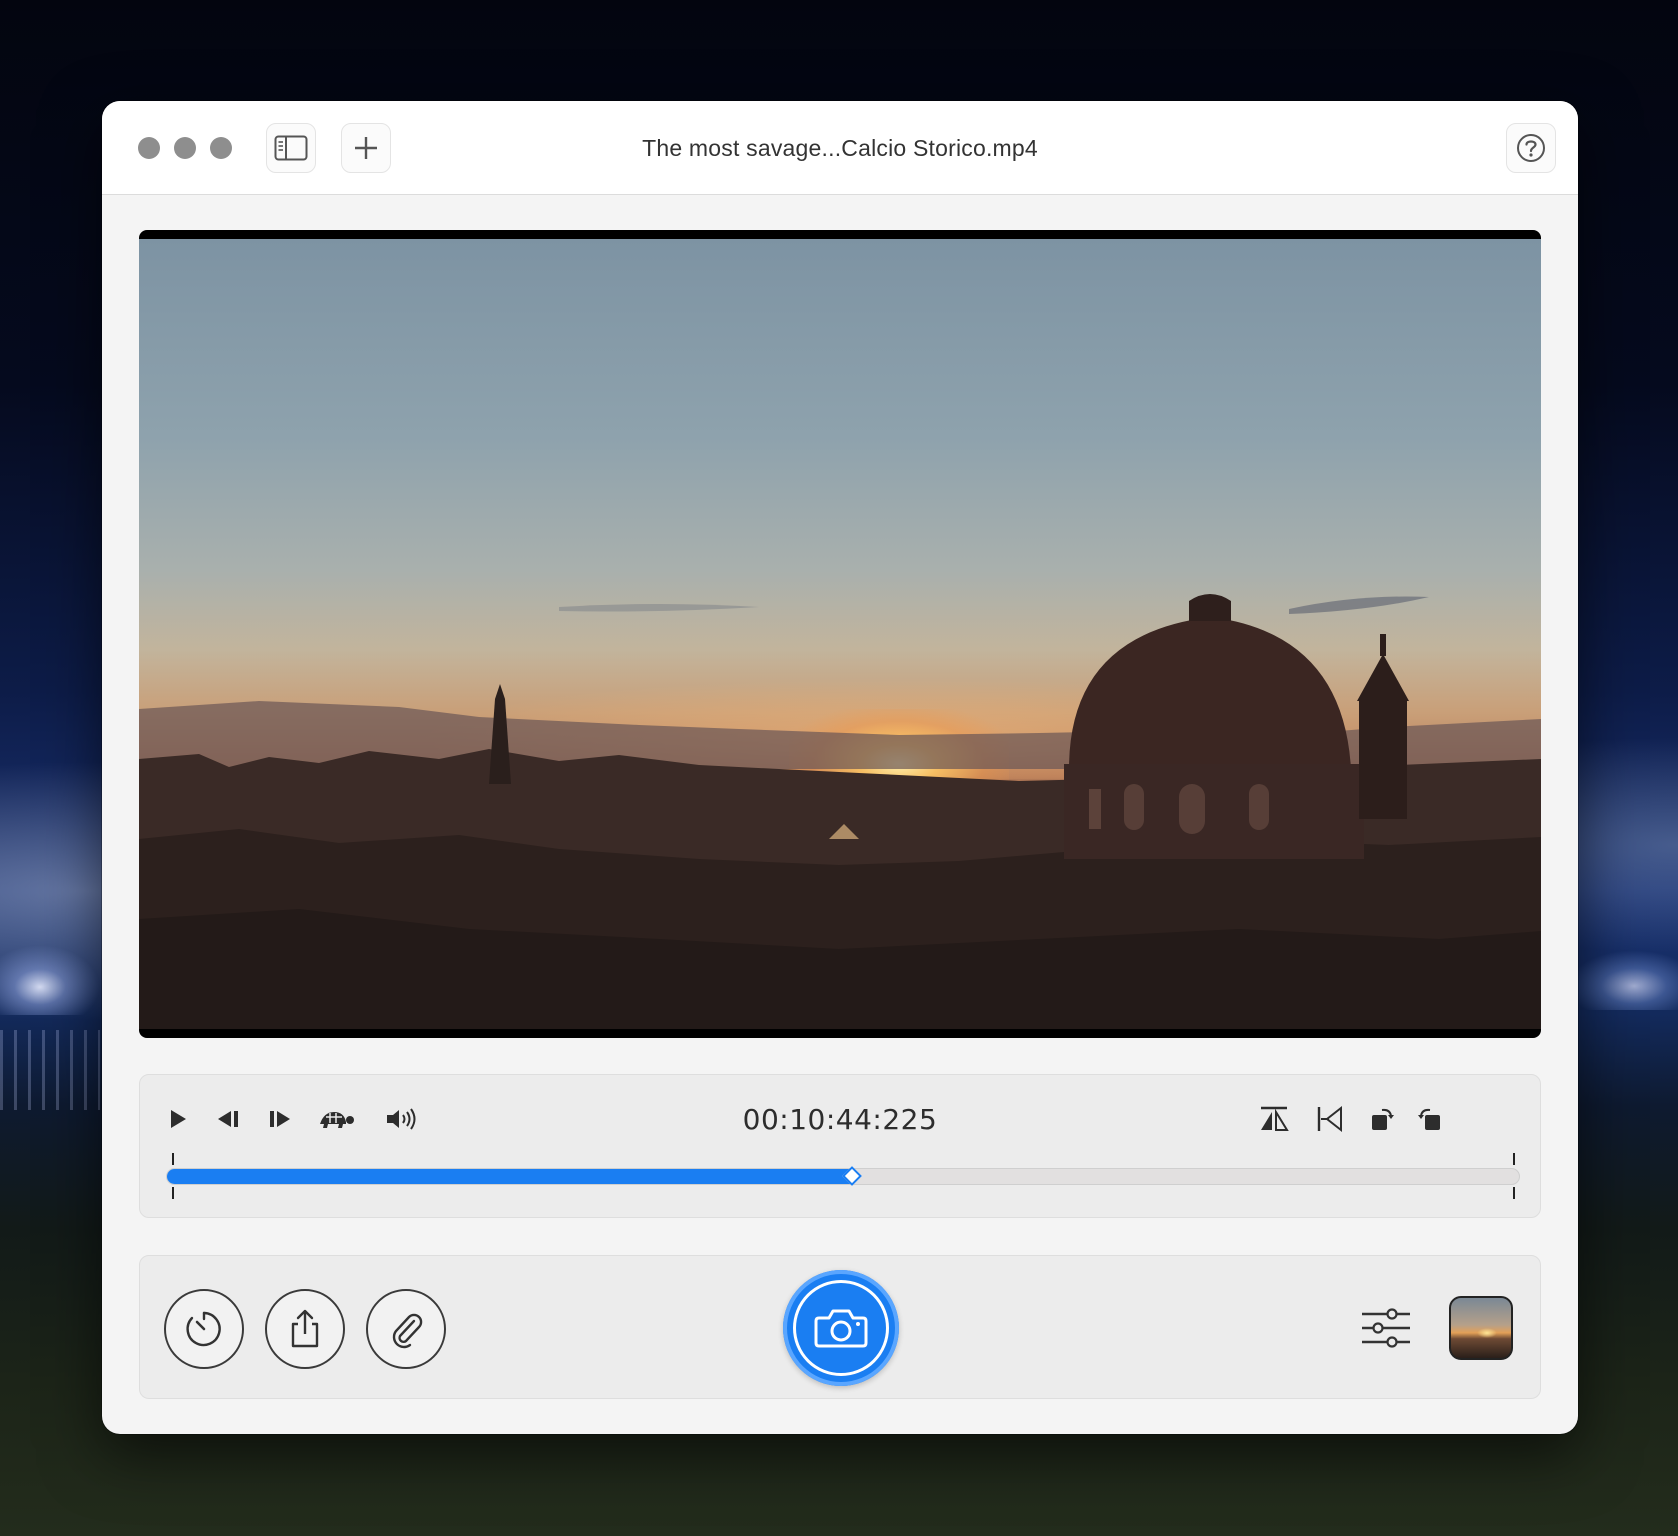 The width and height of the screenshot is (1678, 1536). I want to click on camera-icon, so click(841, 1328).